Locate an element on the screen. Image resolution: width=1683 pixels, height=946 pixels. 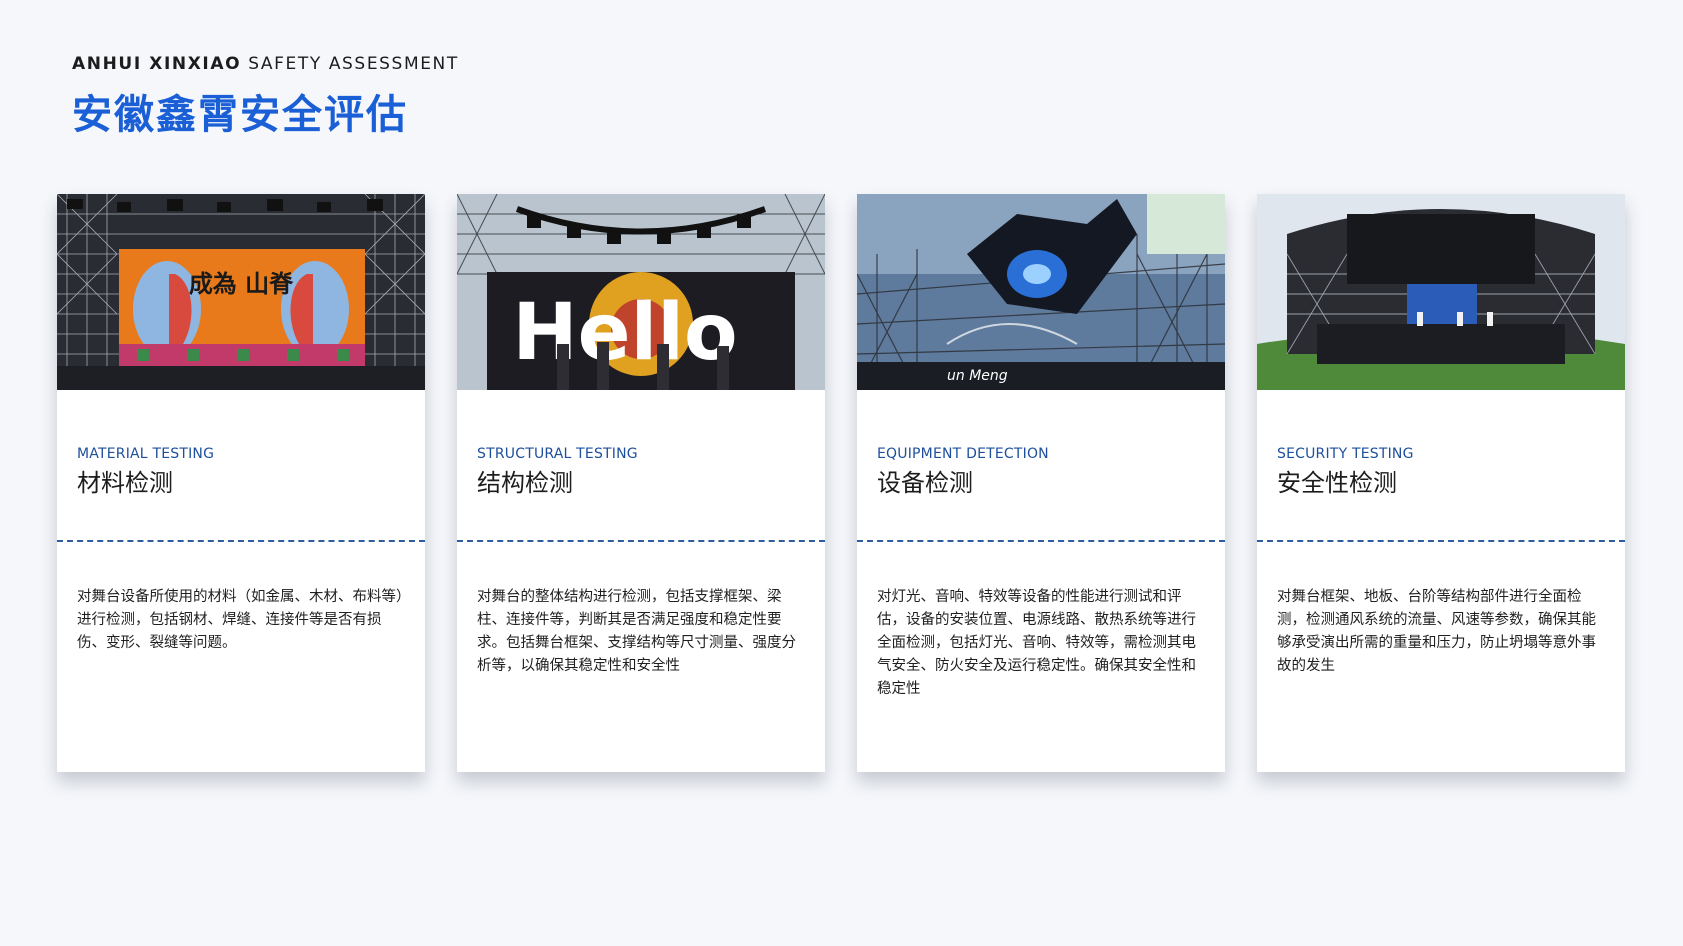
stage-photo: 成為 山脊 is located at coordinates (241, 292).